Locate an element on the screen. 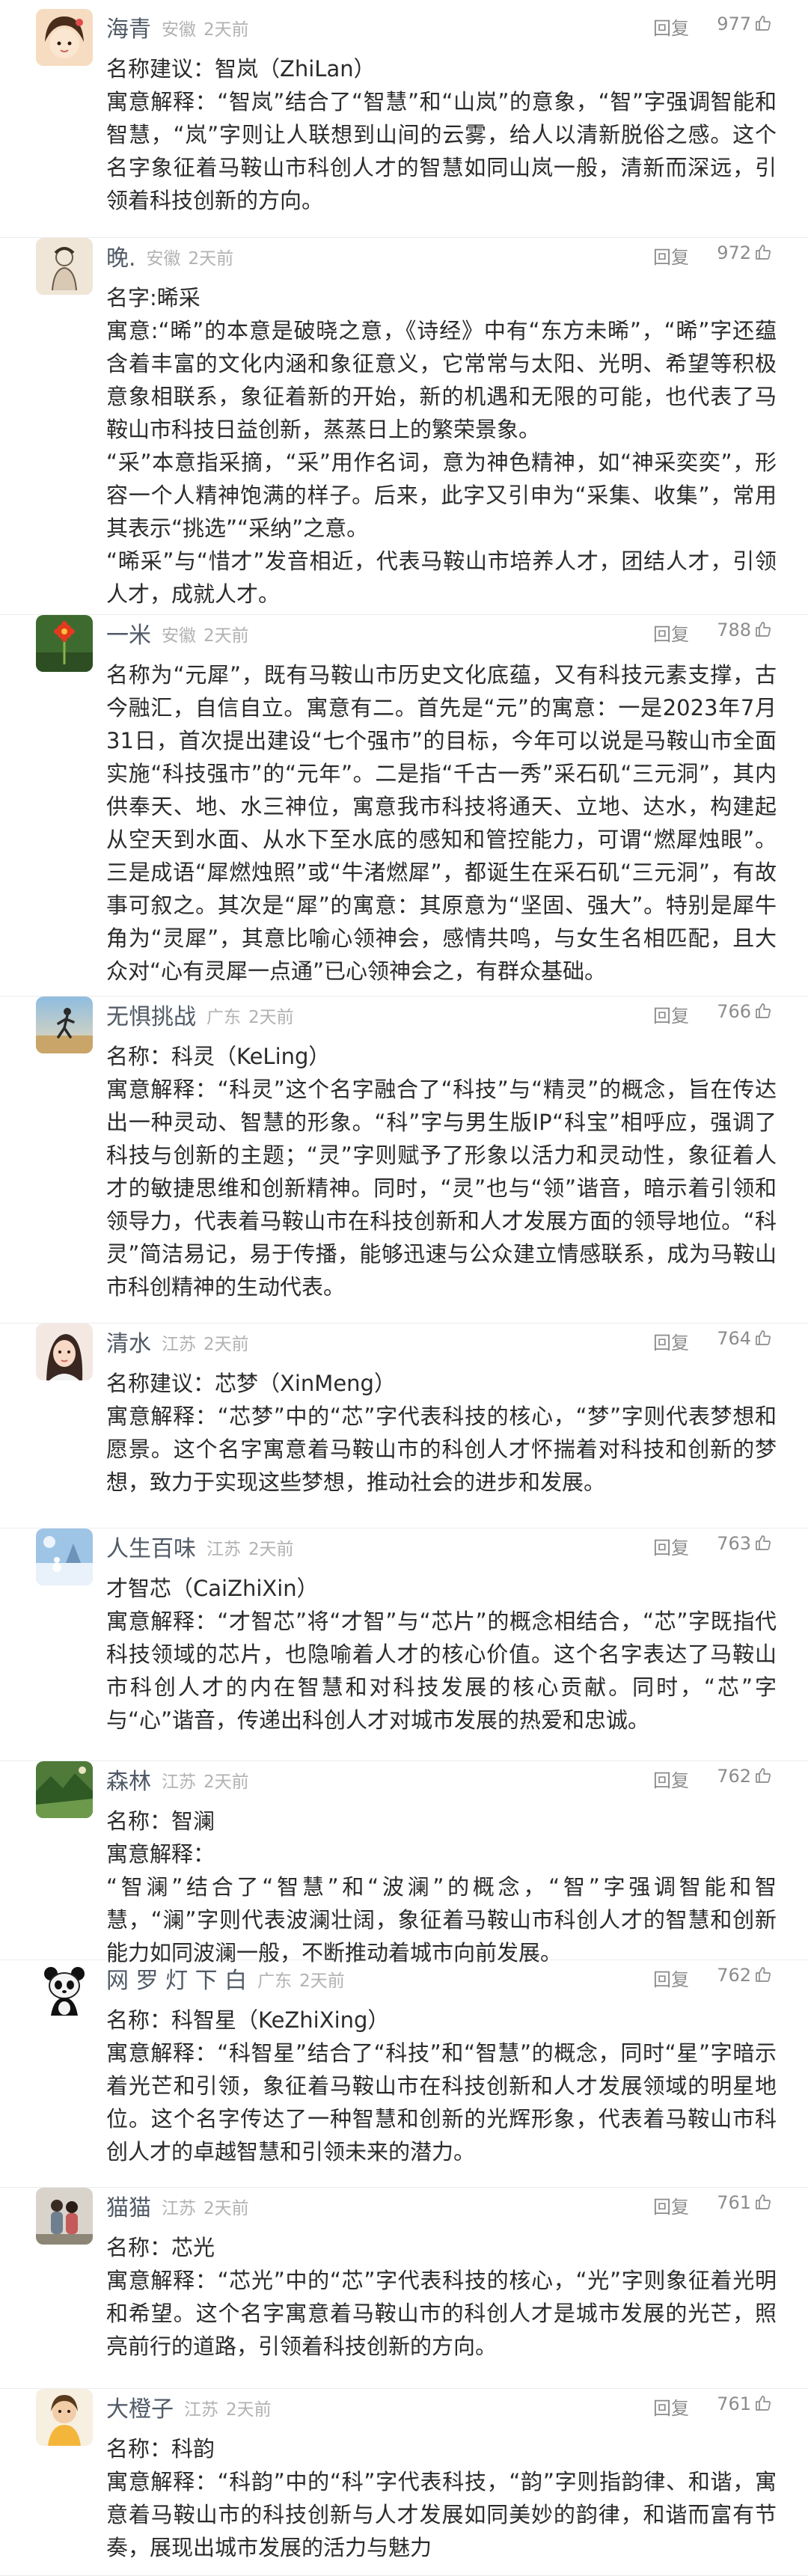  woman-portrait-avatar is located at coordinates (64, 1352).